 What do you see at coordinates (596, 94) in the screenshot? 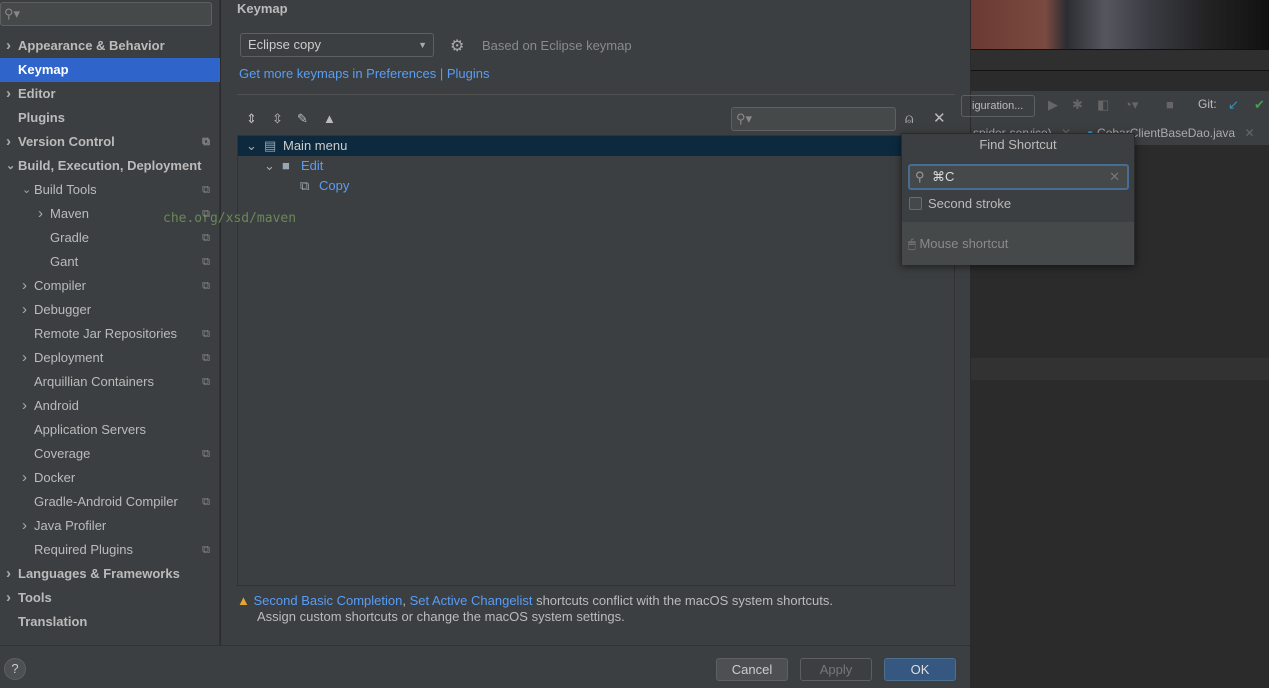
I see `divider` at bounding box center [596, 94].